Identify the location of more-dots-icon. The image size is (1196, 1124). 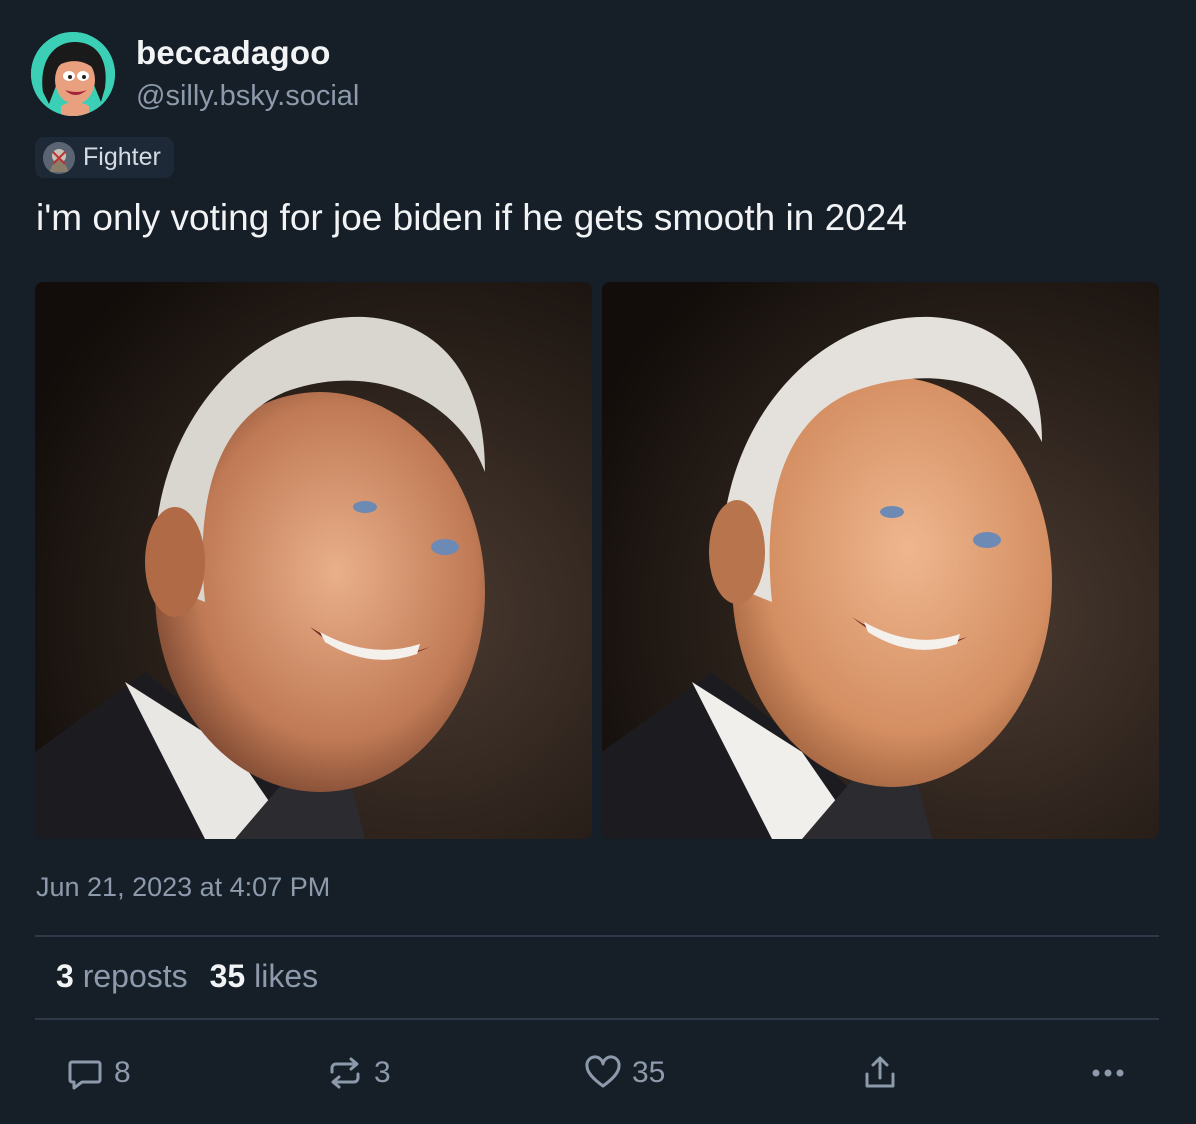
(1108, 1073).